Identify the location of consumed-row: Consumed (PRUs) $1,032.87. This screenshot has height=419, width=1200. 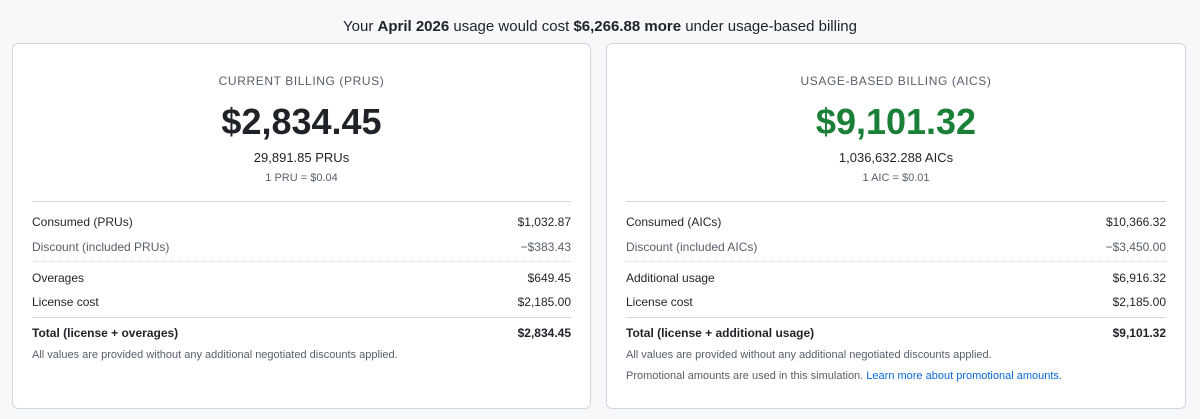
(301, 222).